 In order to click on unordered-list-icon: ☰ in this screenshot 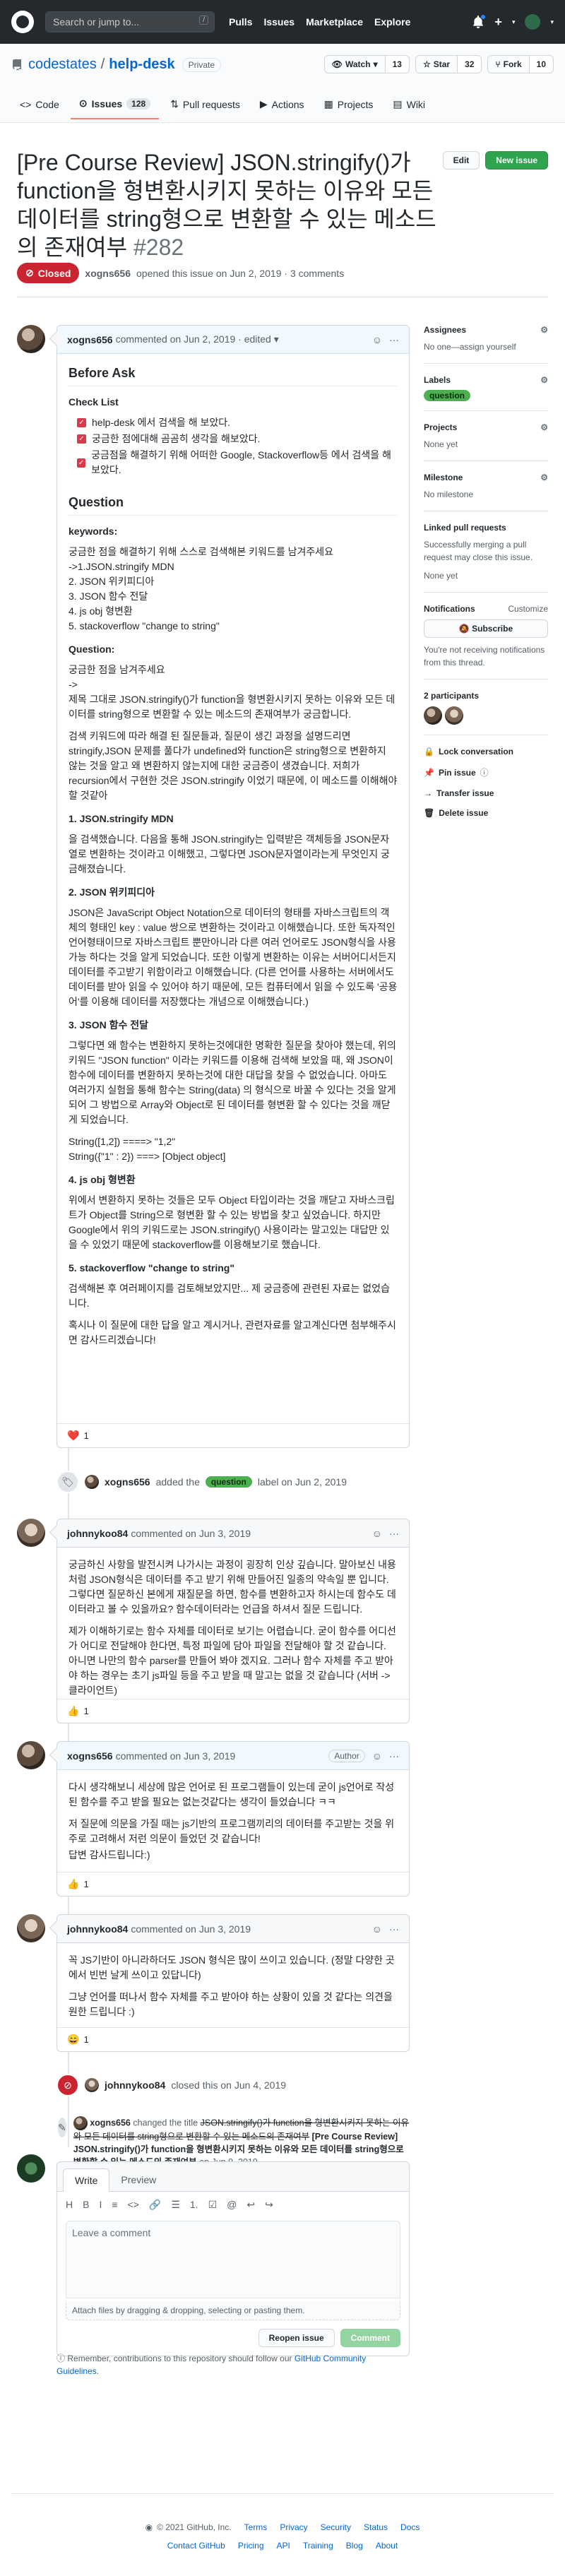, I will do `click(175, 2205)`.